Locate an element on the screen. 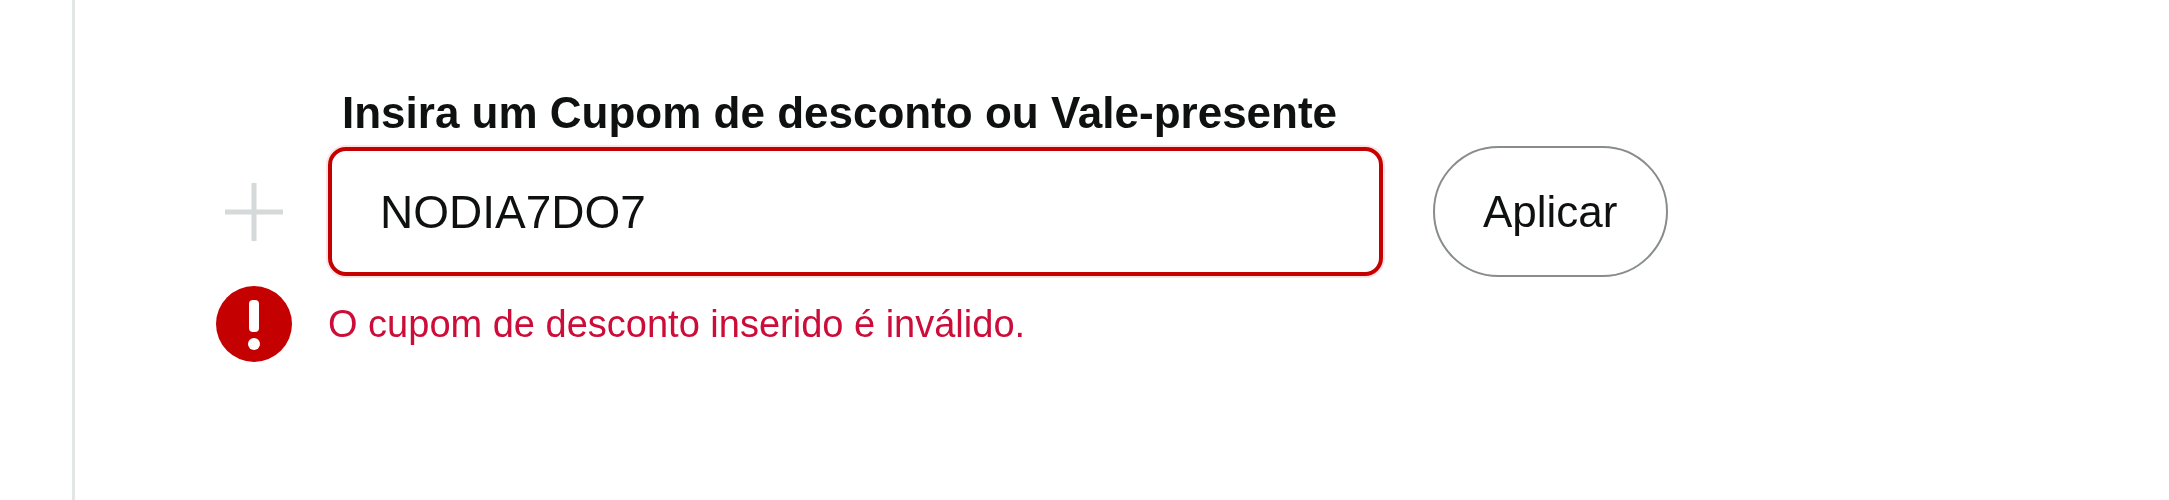 Image resolution: width=2169 pixels, height=500 pixels. error-message: O cupom de desconto inserido é inválido. is located at coordinates (677, 324).